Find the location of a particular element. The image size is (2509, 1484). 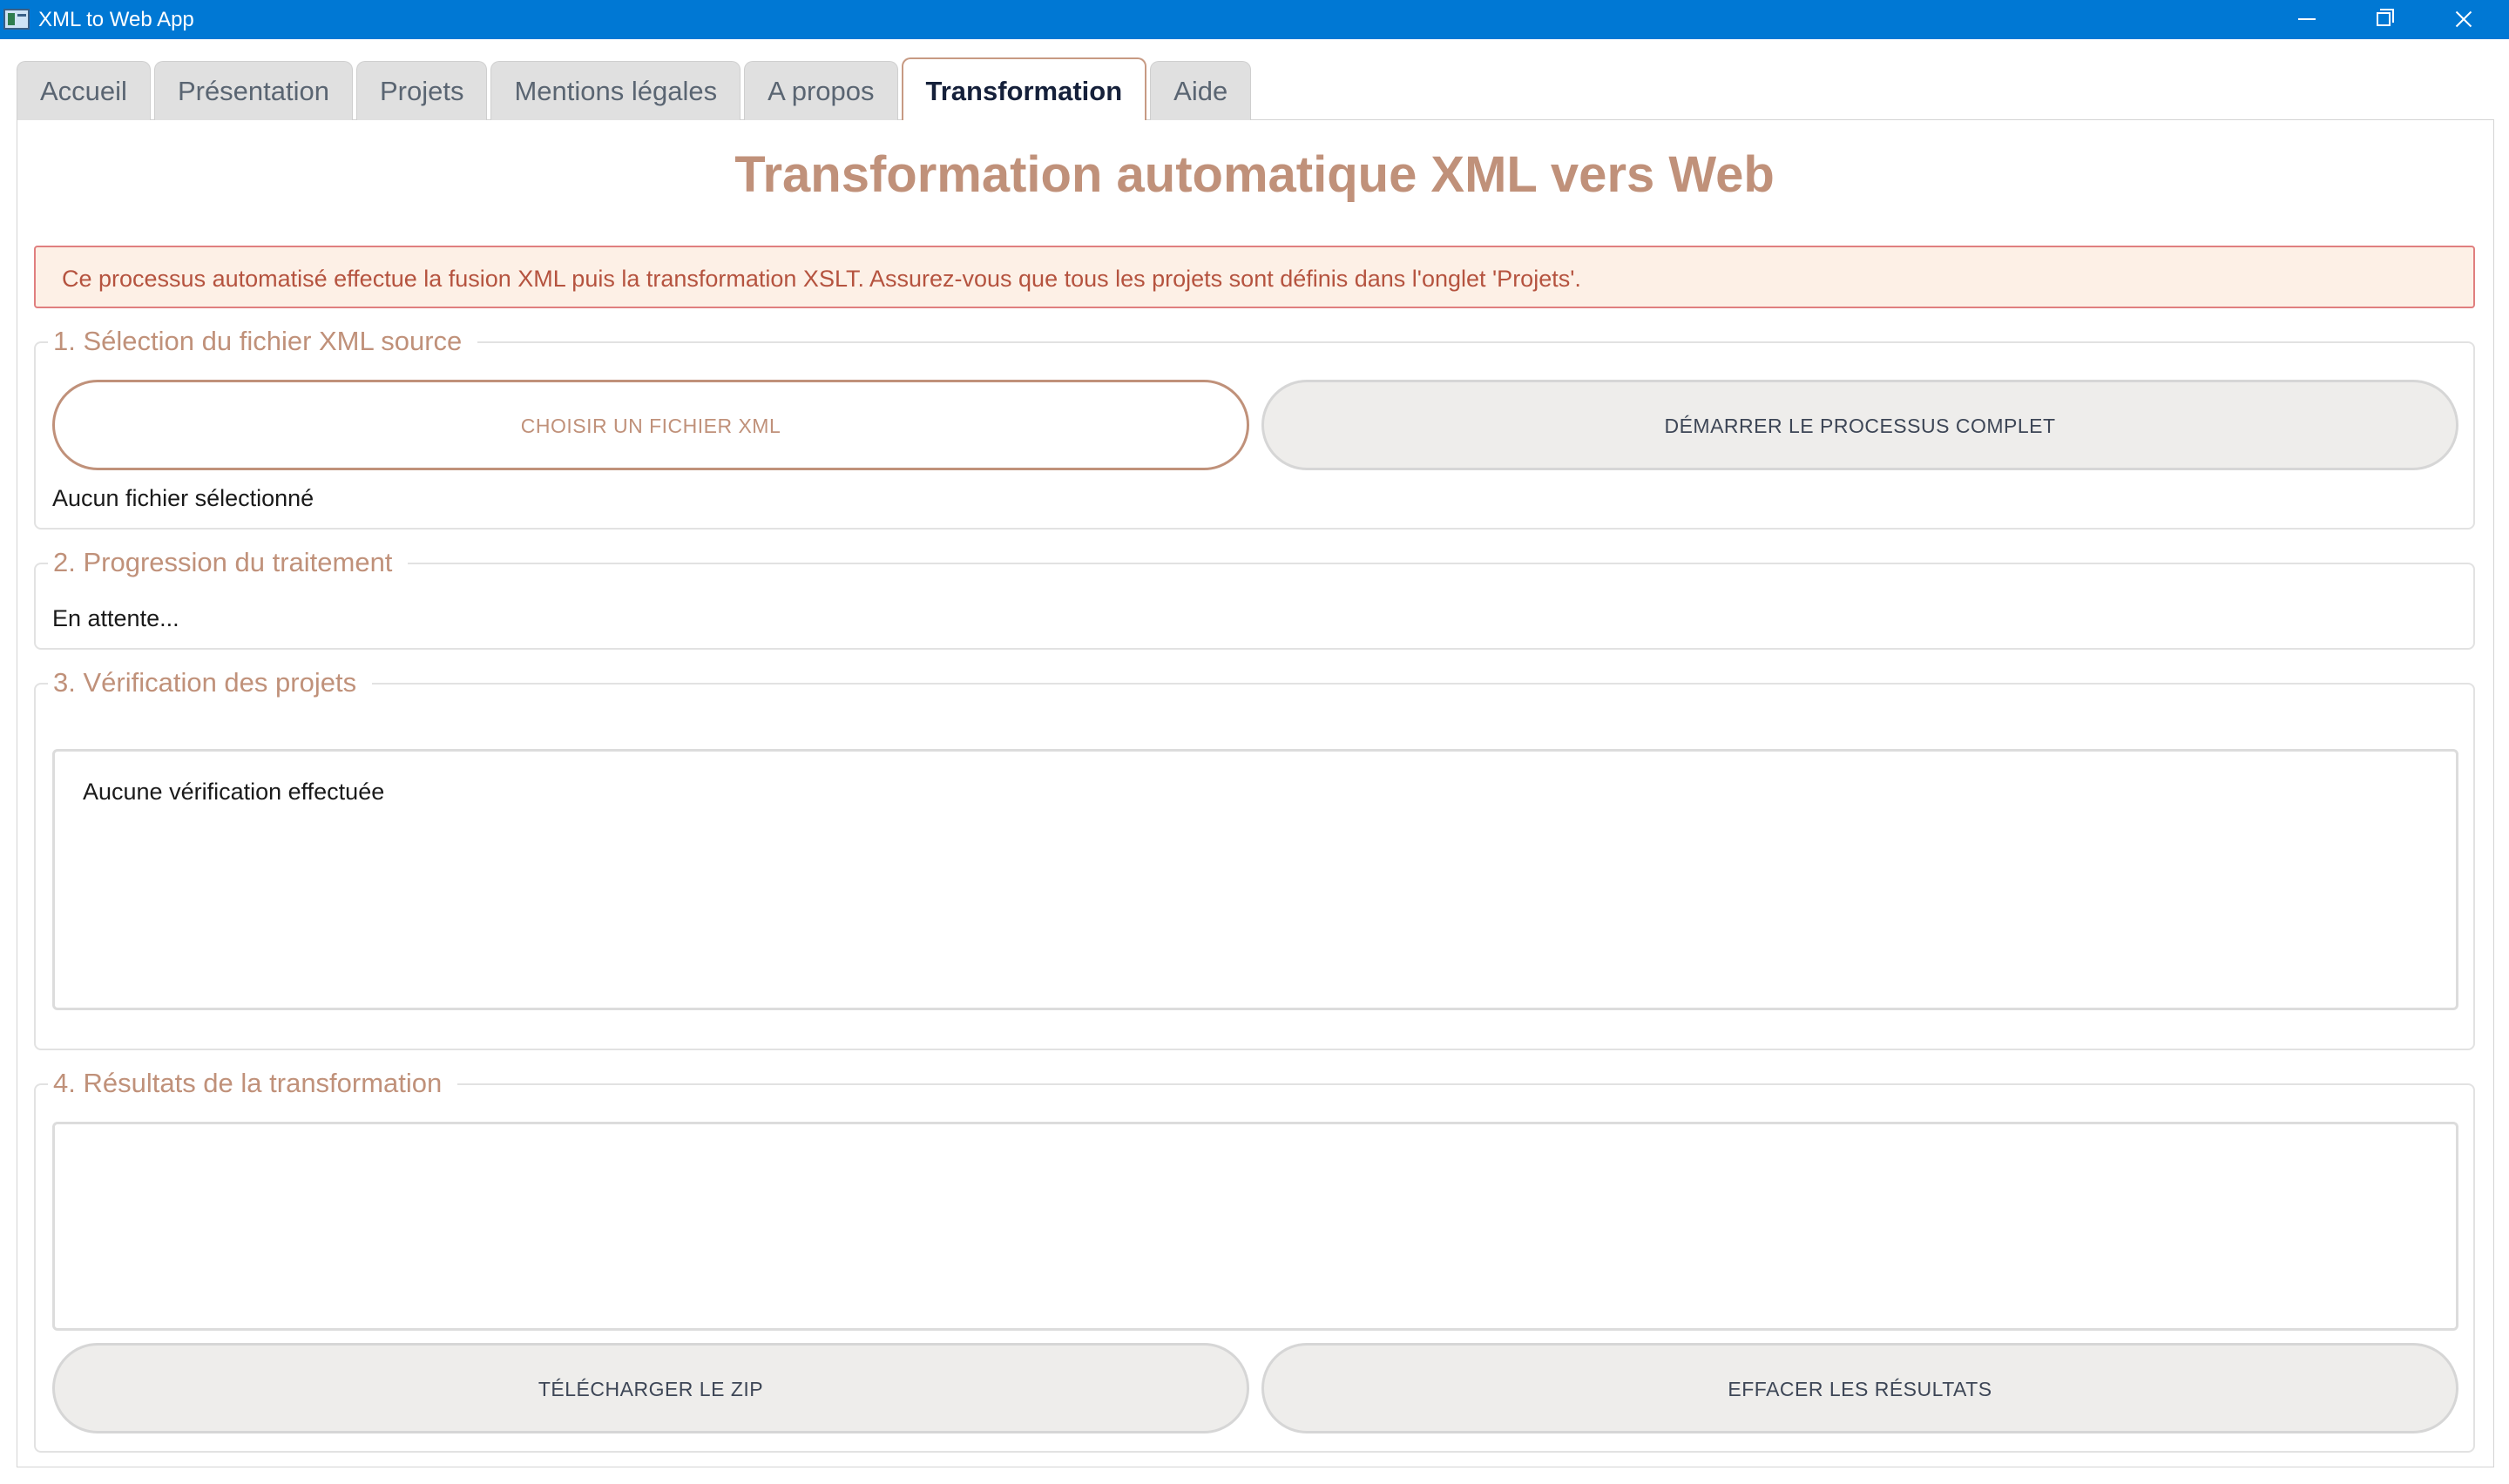

tab-aide: Aide is located at coordinates (1201, 90).